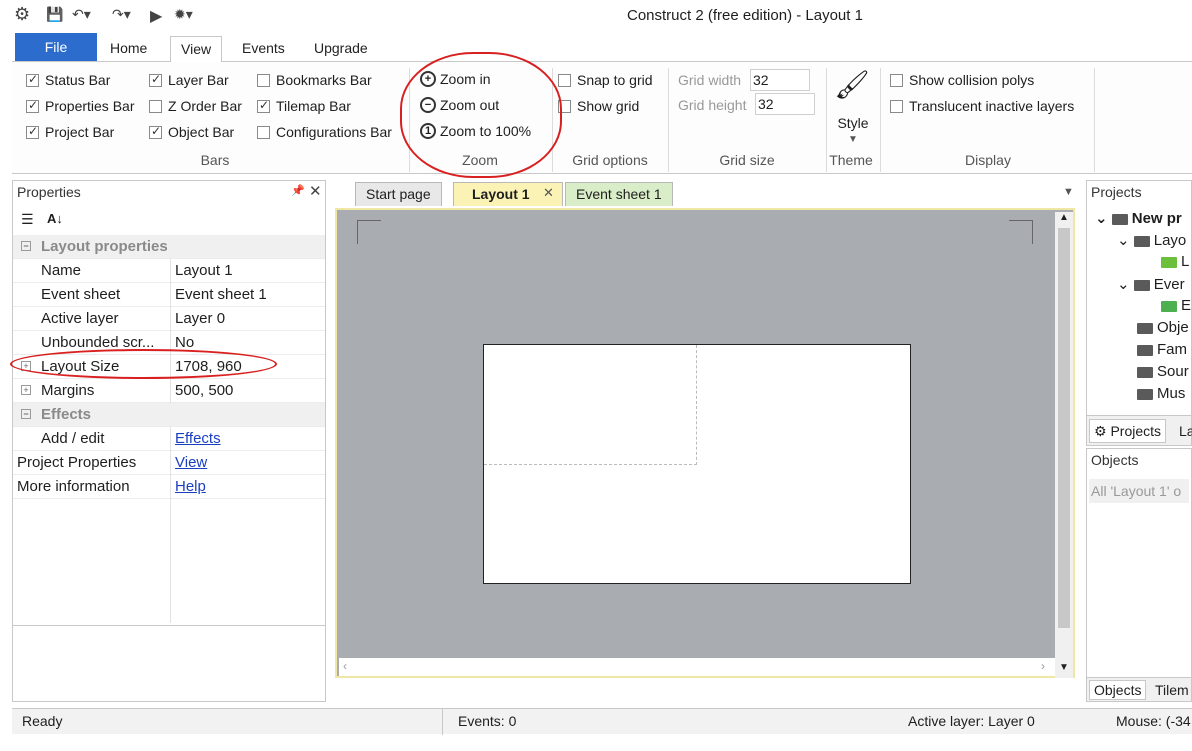  I want to click on status-events-count: Events: 0, so click(487, 721).